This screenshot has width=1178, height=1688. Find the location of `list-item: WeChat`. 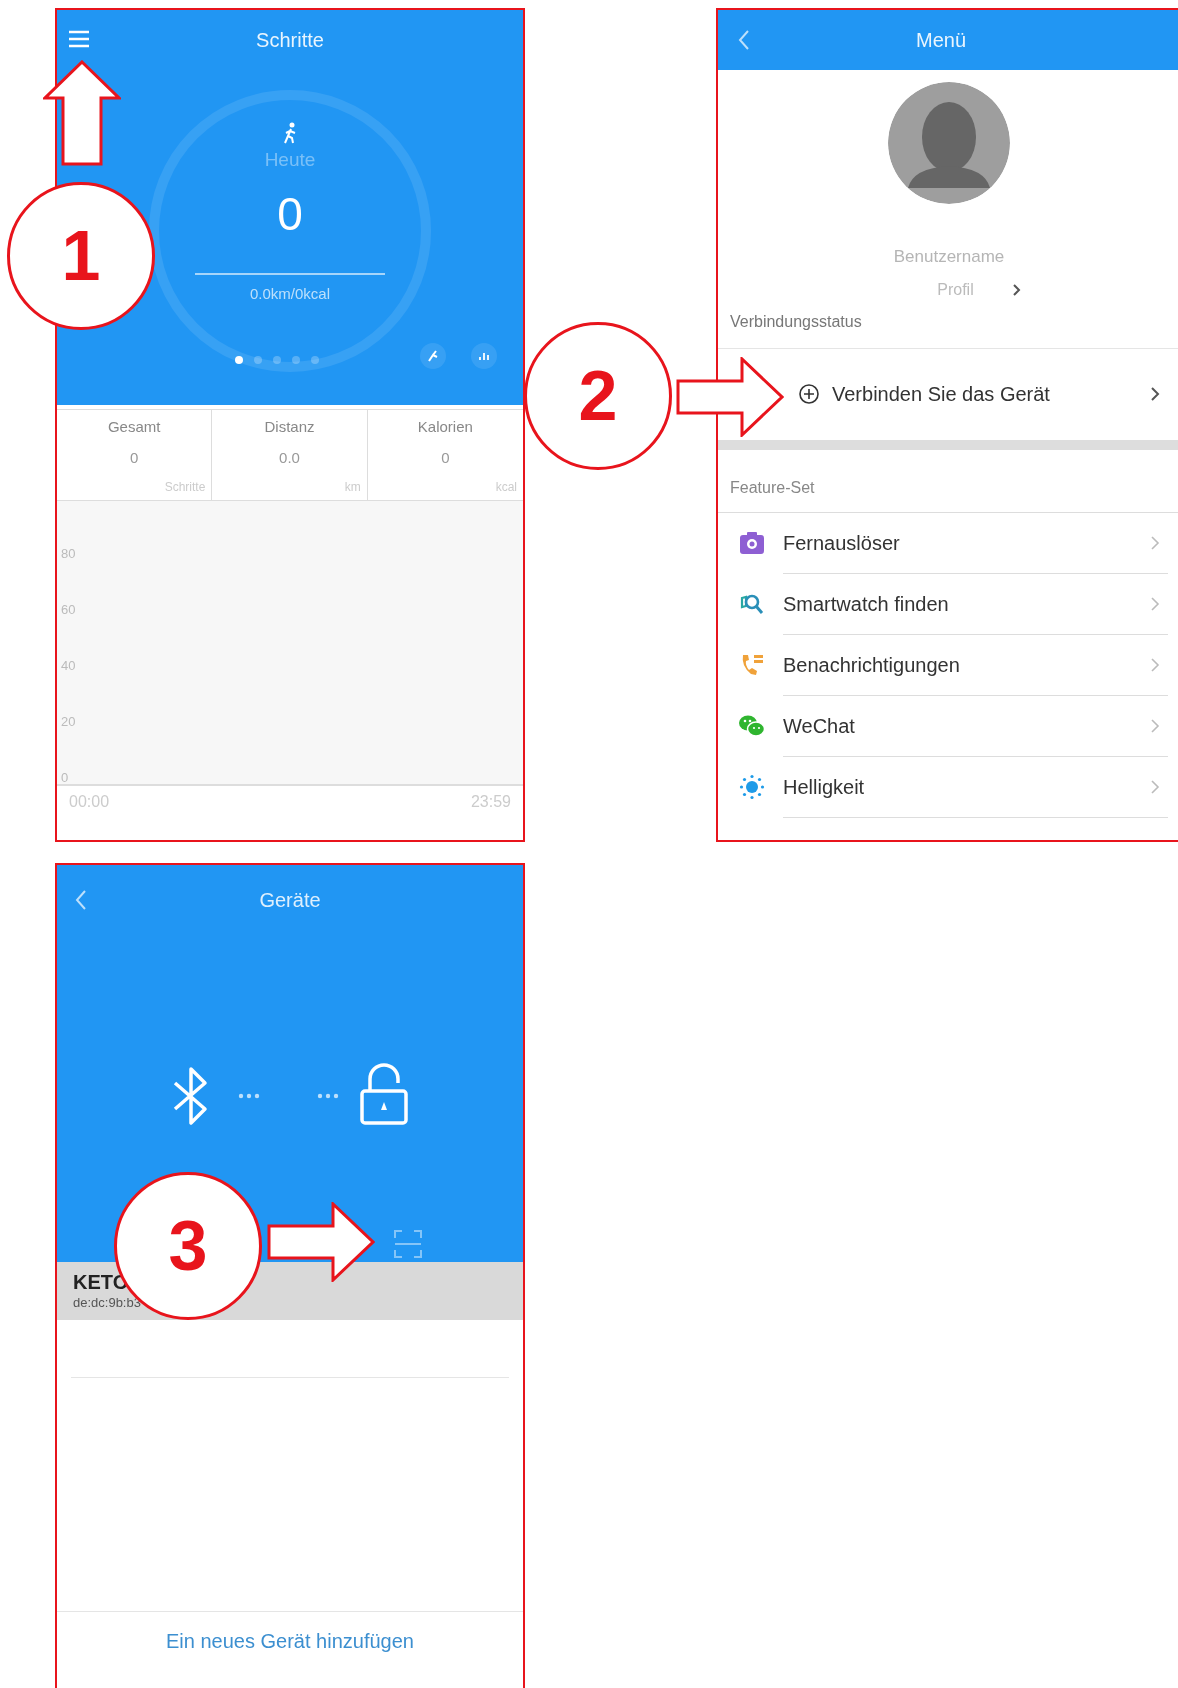

list-item: WeChat is located at coordinates (948, 726).